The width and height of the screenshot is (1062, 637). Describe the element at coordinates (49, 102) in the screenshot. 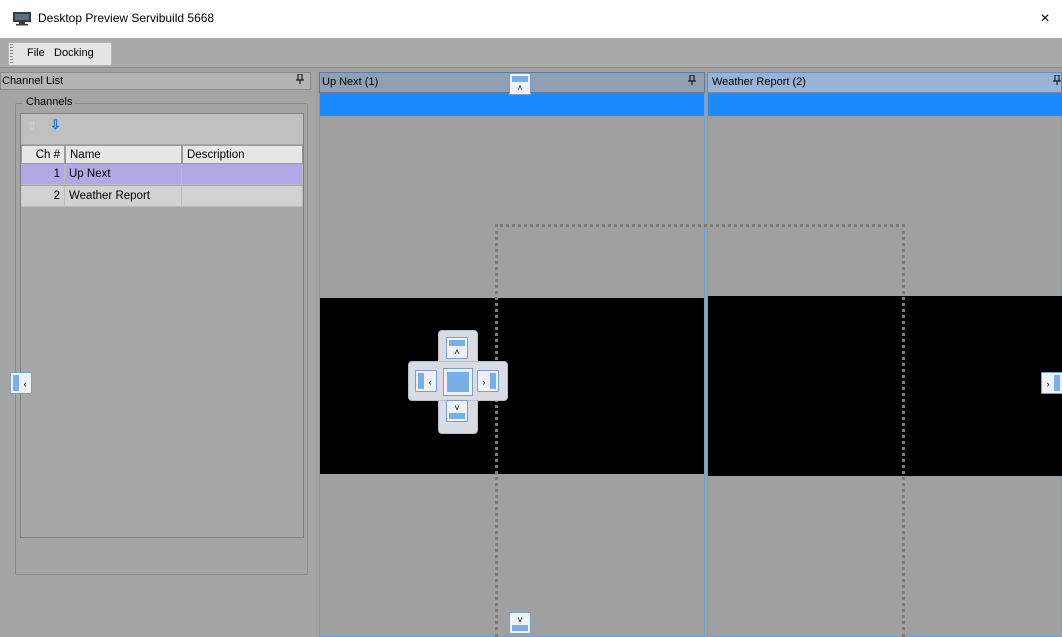

I see `channels-group-title: Channels` at that location.